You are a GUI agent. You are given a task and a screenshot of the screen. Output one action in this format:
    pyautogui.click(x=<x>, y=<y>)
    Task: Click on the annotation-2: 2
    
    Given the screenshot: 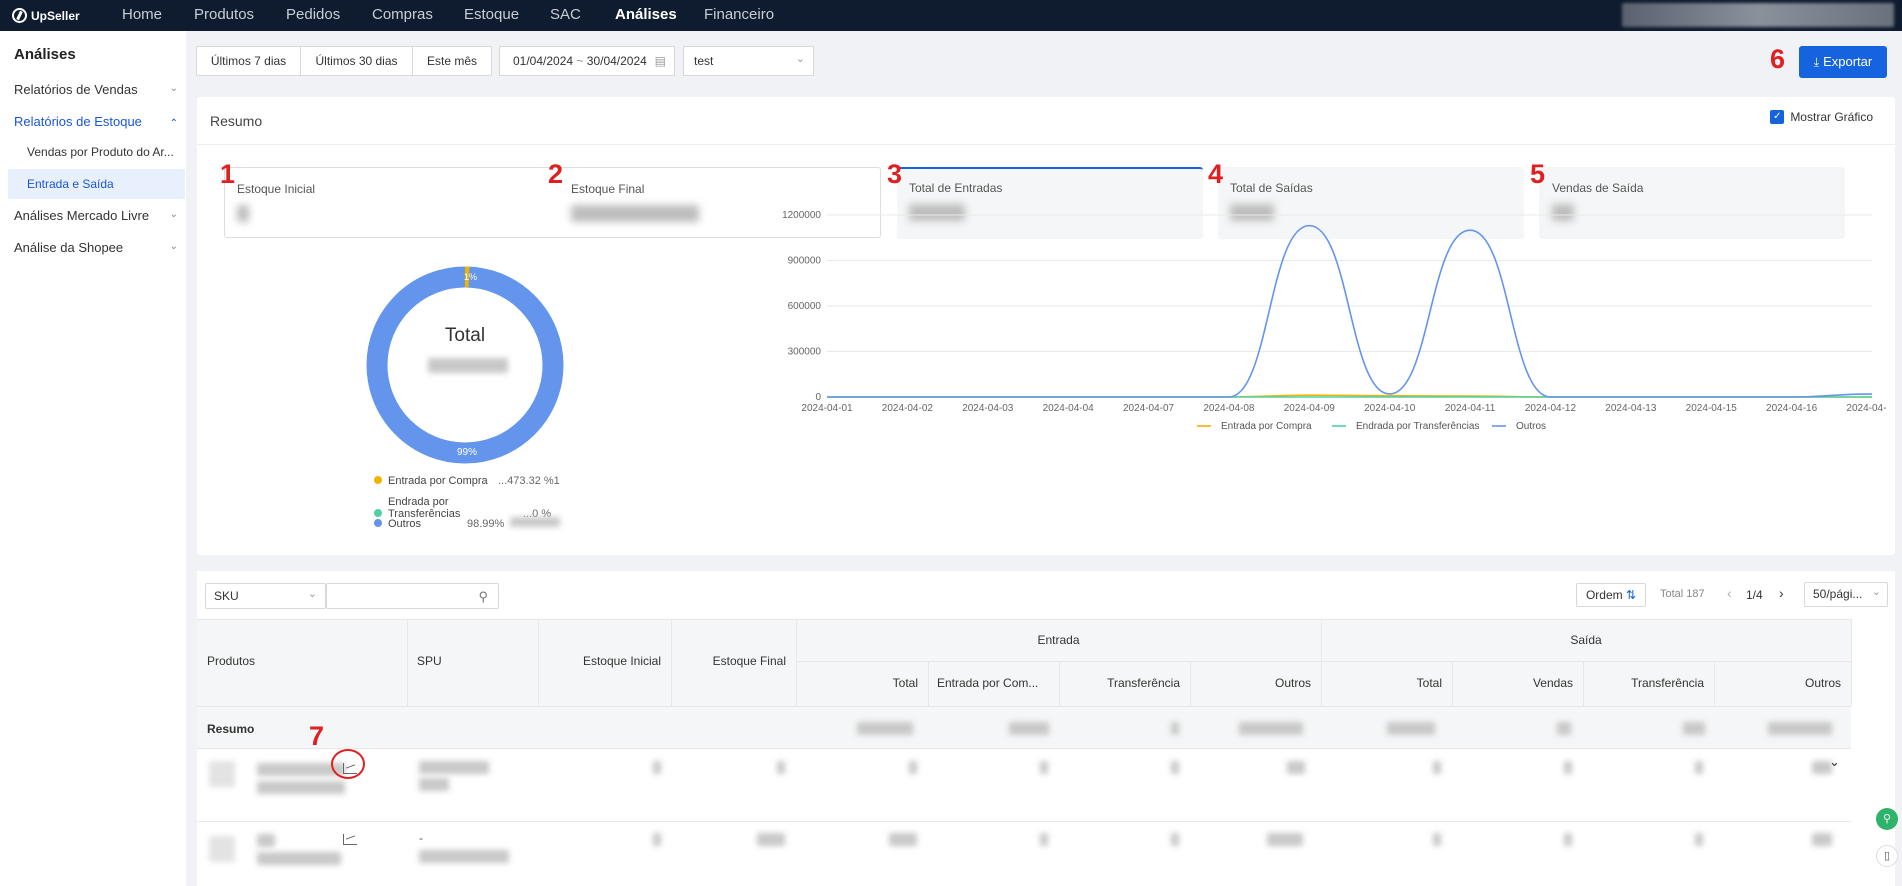 What is the action you would take?
    pyautogui.click(x=556, y=174)
    